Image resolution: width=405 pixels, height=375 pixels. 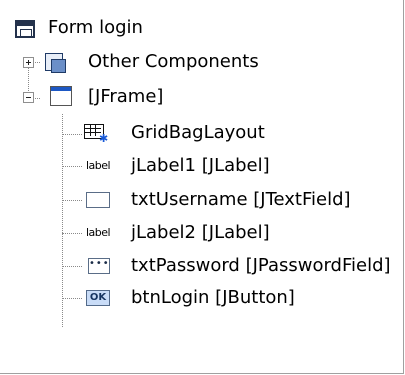 What do you see at coordinates (200, 232) in the screenshot?
I see `tree-node-label: jLabel2 [JLabel]` at bounding box center [200, 232].